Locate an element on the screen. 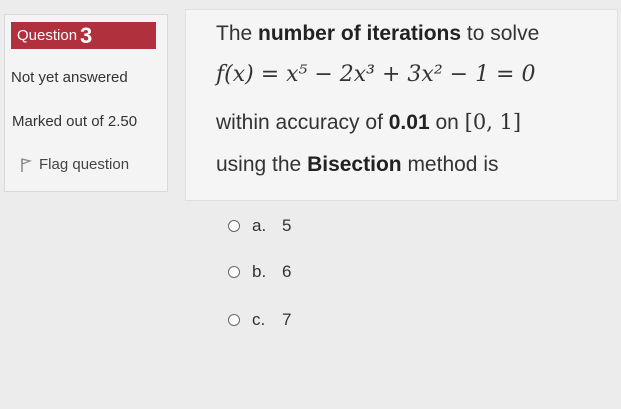  question-text-fragment: The is located at coordinates (237, 33).